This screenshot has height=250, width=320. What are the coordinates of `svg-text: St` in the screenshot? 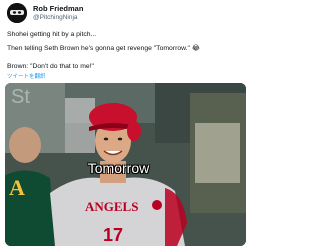 It's located at (20, 97).